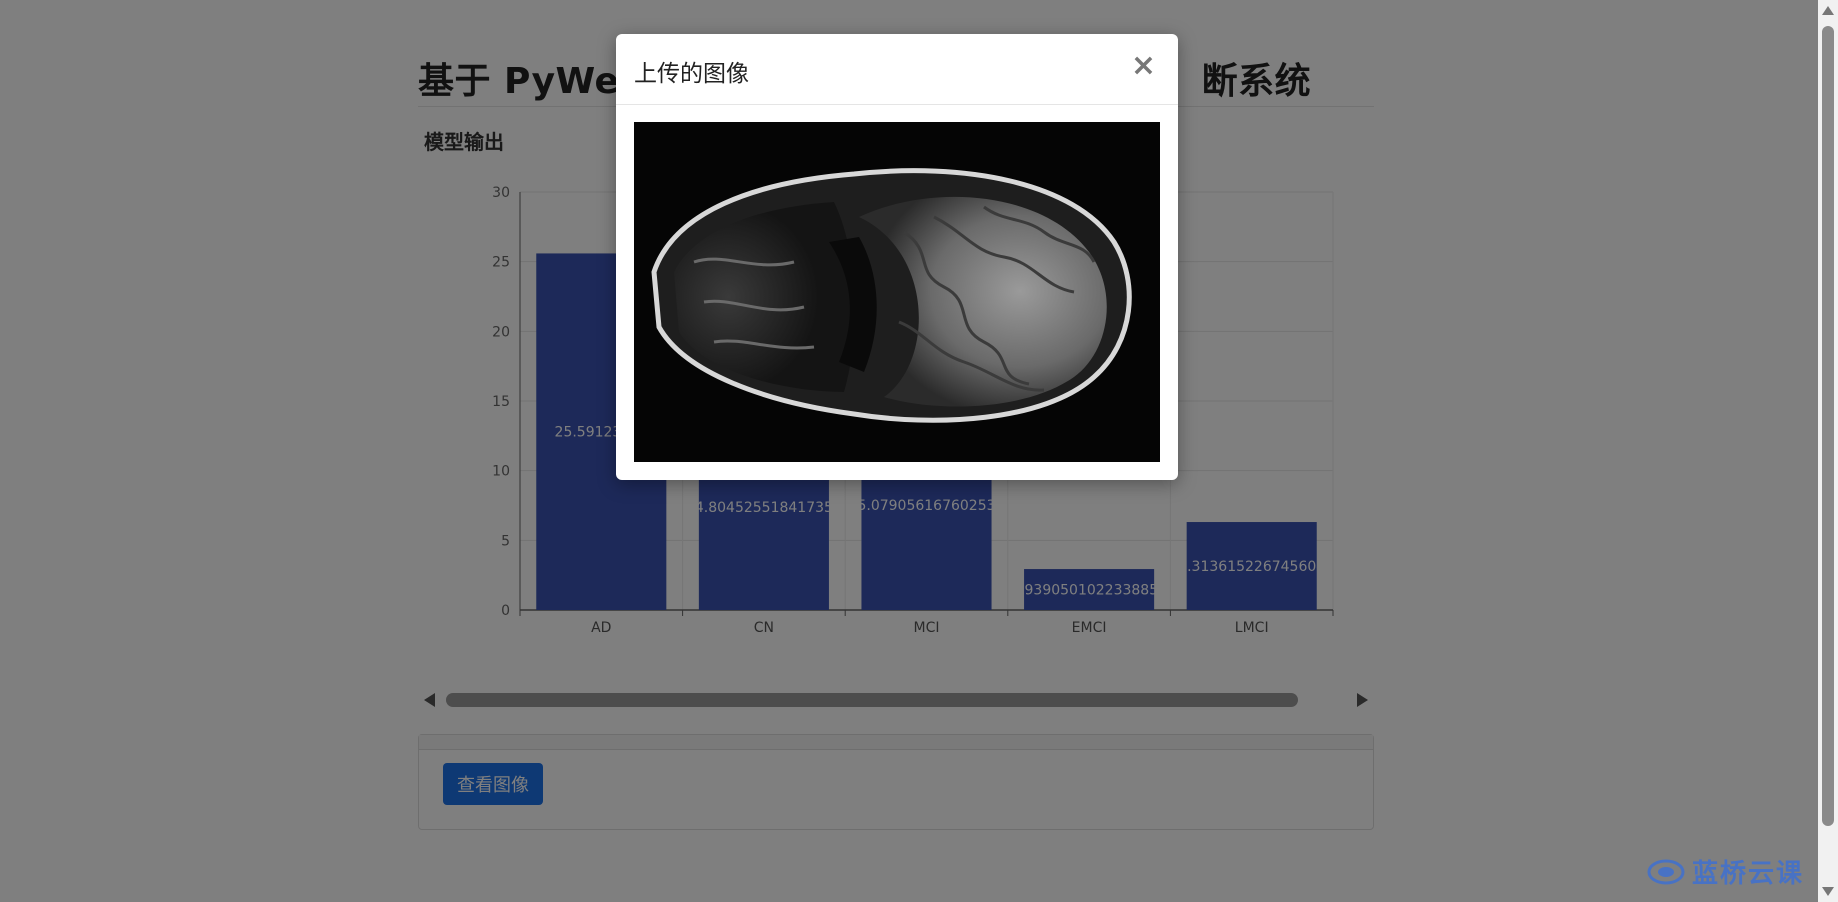 This screenshot has height=902, width=1838. I want to click on vertical-scrollbar, so click(1828, 451).